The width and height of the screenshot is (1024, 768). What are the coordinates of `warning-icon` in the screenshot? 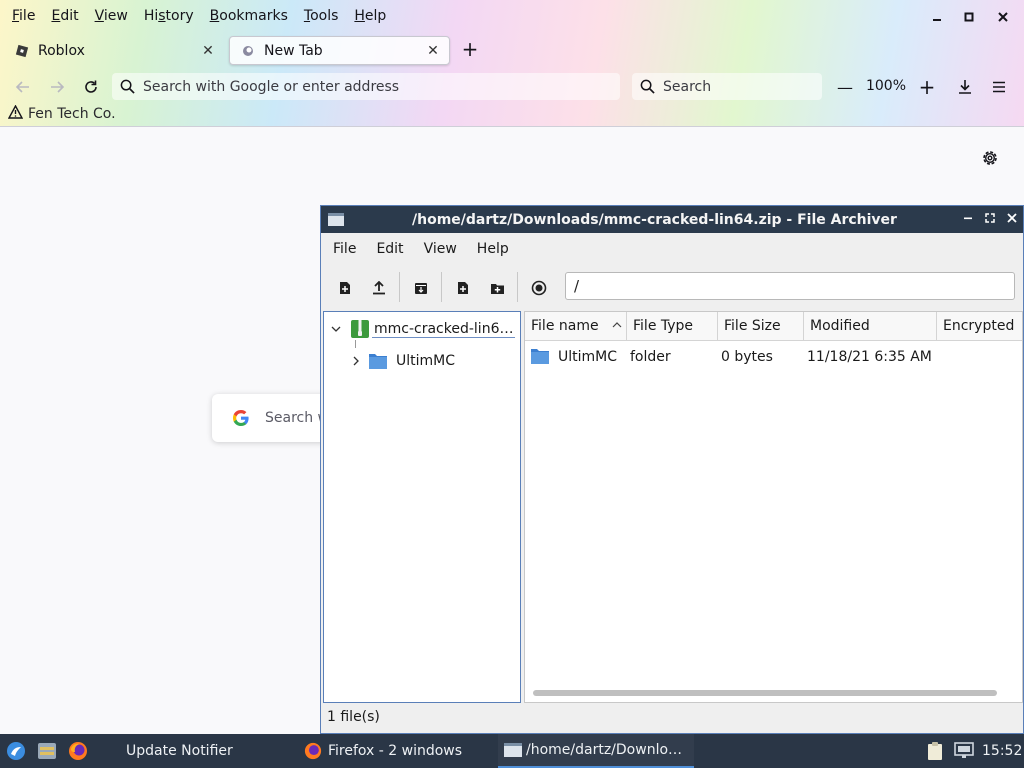 It's located at (15, 113).